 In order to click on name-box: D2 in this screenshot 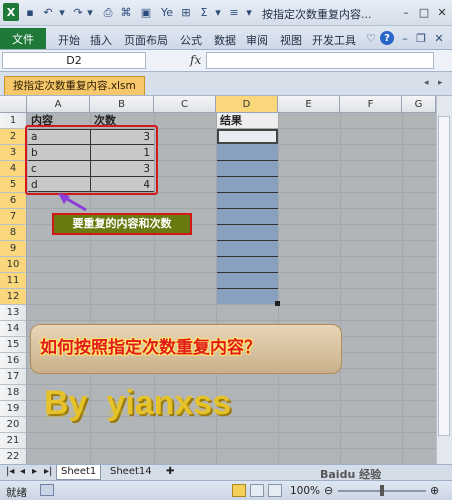, I will do `click(74, 60)`.